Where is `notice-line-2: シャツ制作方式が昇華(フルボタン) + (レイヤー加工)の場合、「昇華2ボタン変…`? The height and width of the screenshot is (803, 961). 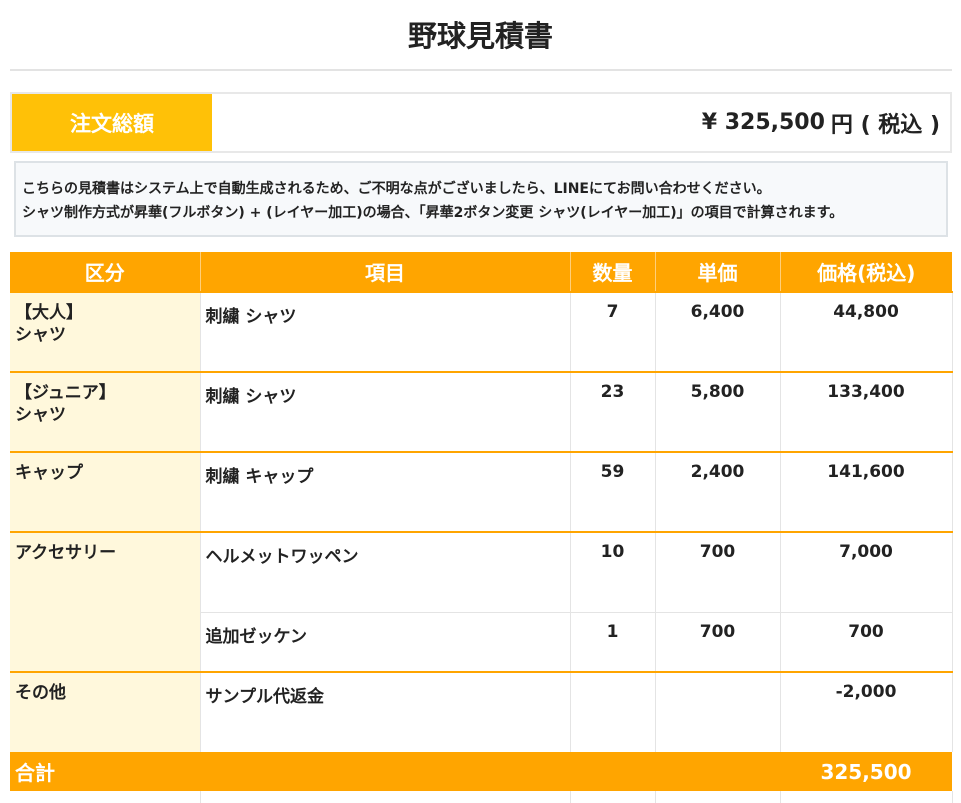
notice-line-2: シャツ制作方式が昇華(フルボタン) + (レイヤー加工)の場合、「昇華2ボタン変… is located at coordinates (433, 213).